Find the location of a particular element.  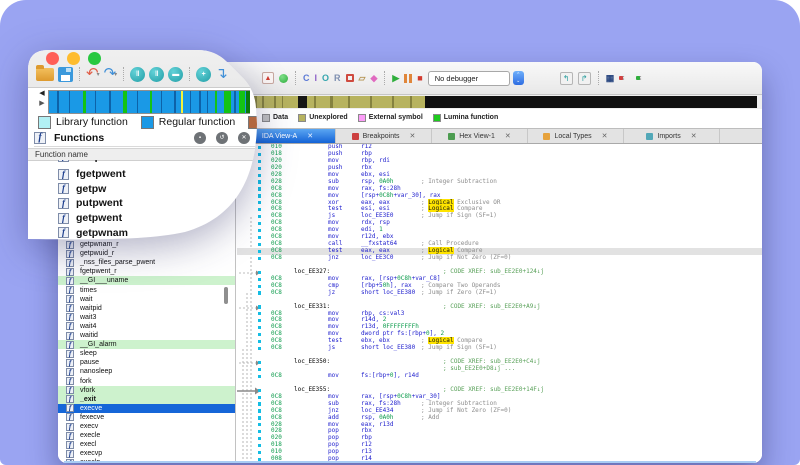

panel-refresh-button: ↺ is located at coordinates (222, 138).